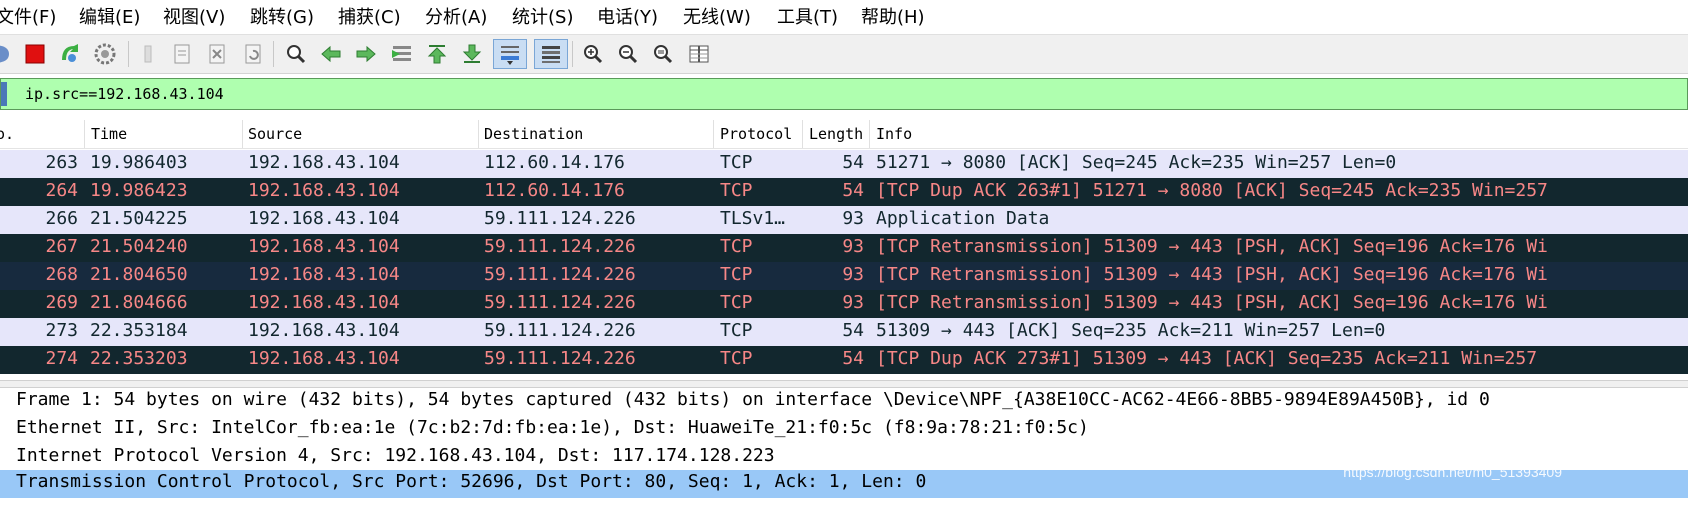 The width and height of the screenshot is (1688, 527). Describe the element at coordinates (510, 54) in the screenshot. I see `autoscroll-icon` at that location.